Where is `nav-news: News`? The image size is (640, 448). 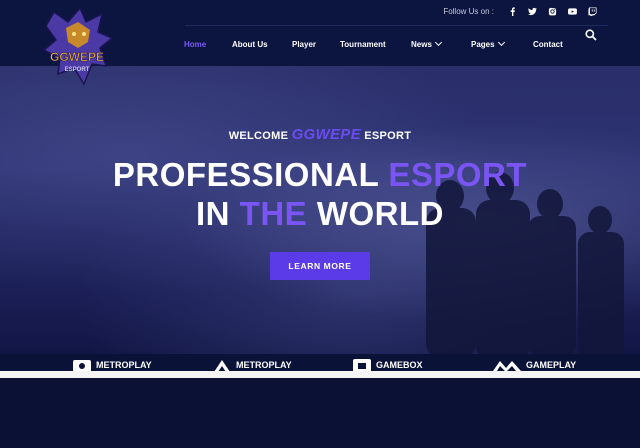
nav-news: News is located at coordinates (441, 43).